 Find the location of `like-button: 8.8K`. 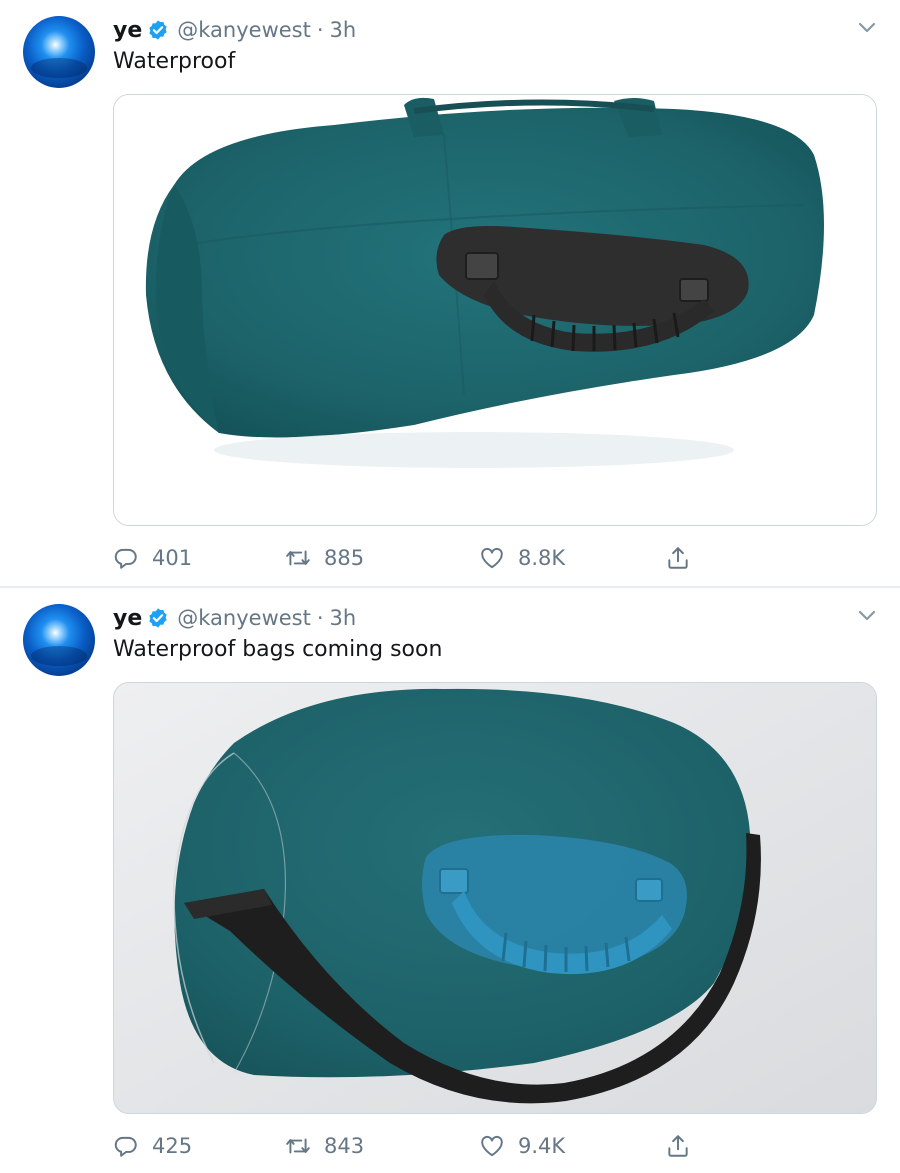

like-button: 8.8K is located at coordinates (522, 558).